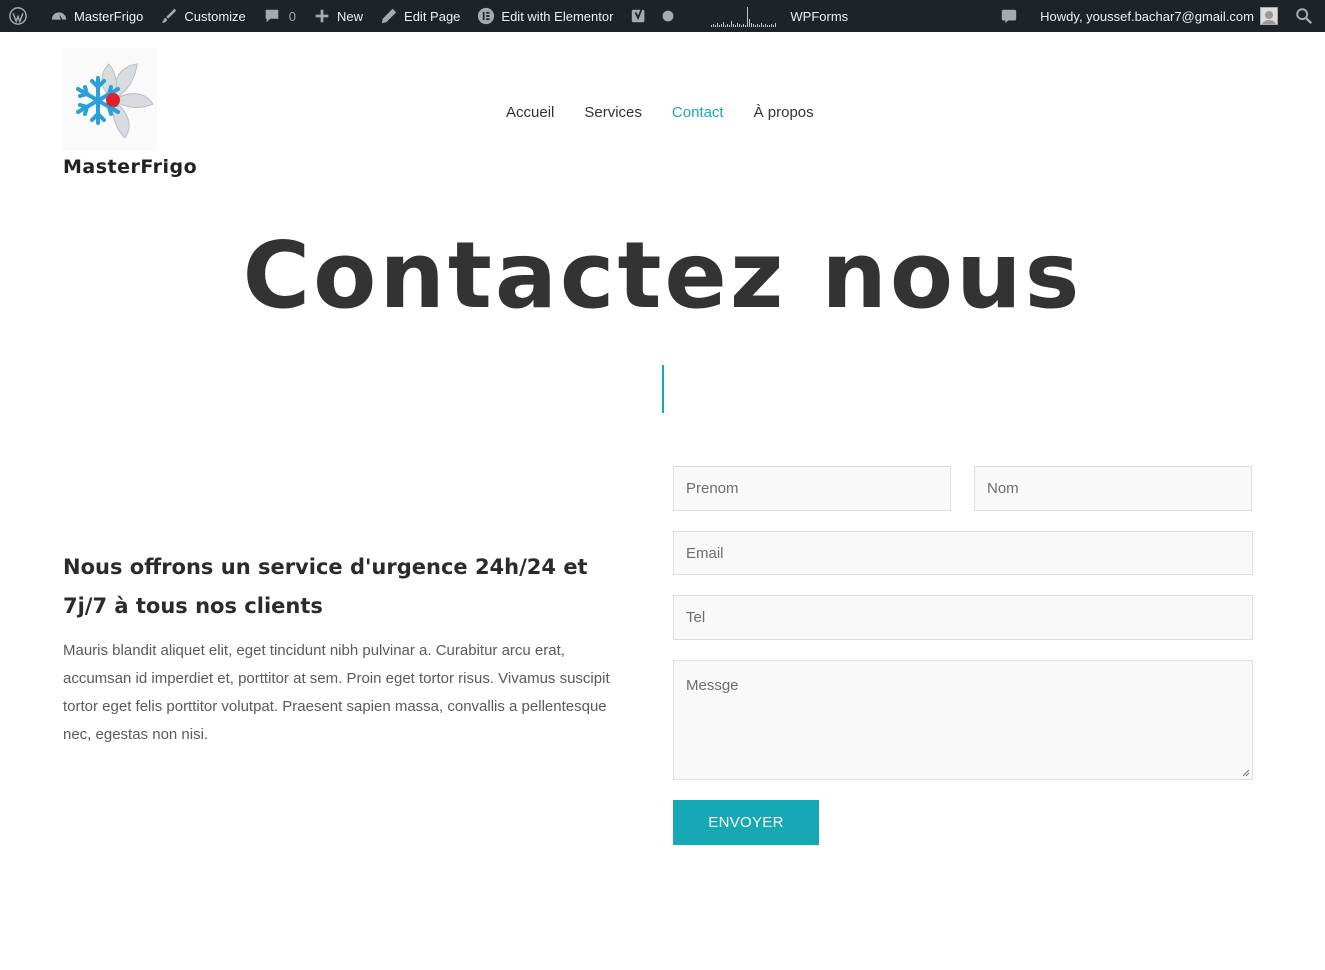 Image resolution: width=1325 pixels, height=970 pixels. Describe the element at coordinates (668, 16) in the screenshot. I see `seo-status-dot-icon` at that location.